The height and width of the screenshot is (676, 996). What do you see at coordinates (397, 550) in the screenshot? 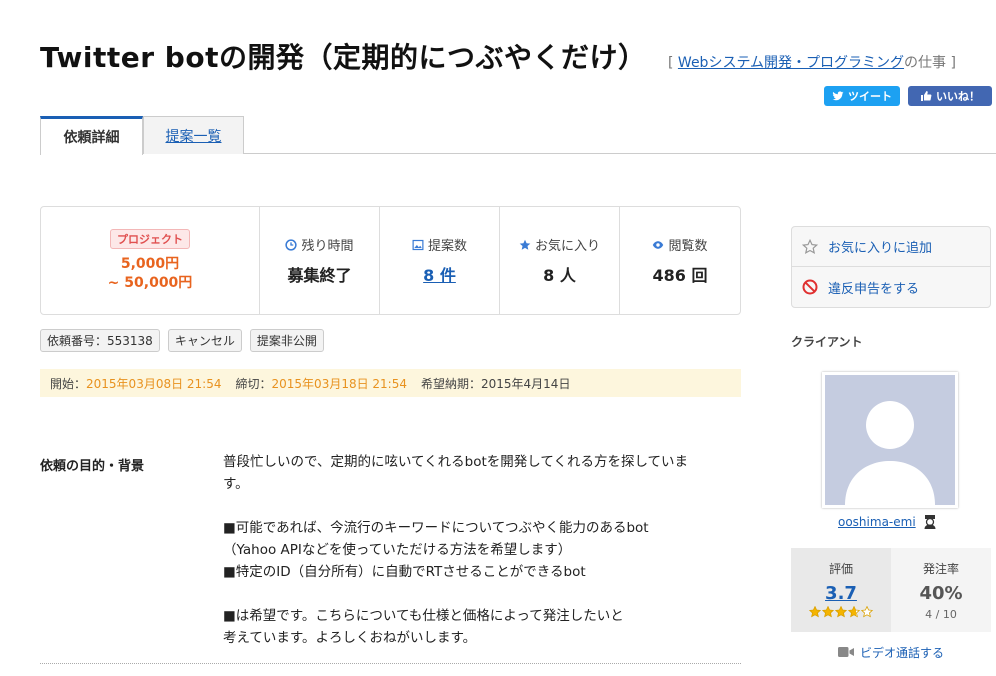
I see `purpose-line: （Yahoo APIなどを使っていただける方法を希望します）` at bounding box center [397, 550].